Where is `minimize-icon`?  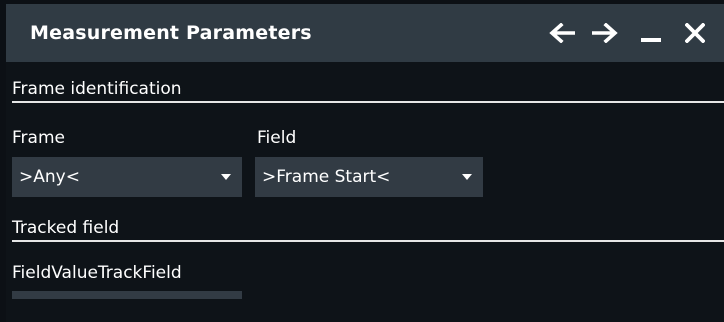
minimize-icon is located at coordinates (651, 40).